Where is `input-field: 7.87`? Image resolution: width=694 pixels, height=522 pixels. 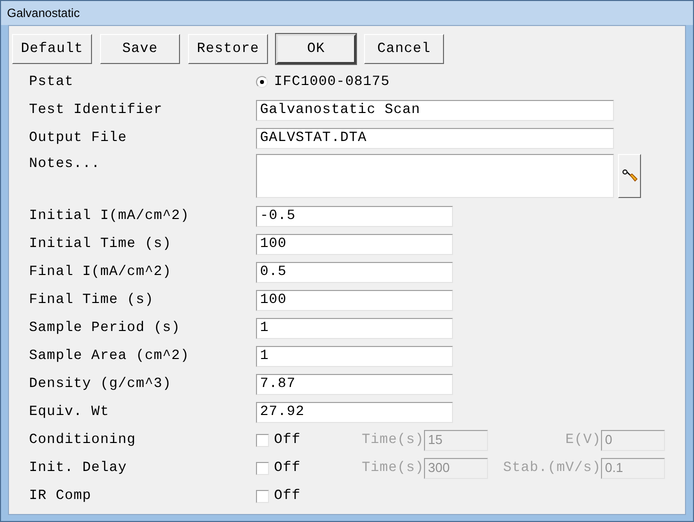
input-field: 7.87 is located at coordinates (354, 384).